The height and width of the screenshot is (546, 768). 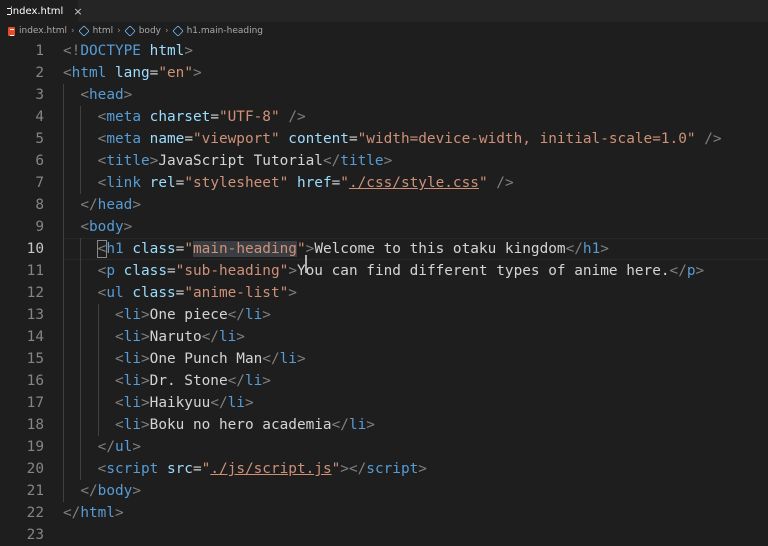 I want to click on code-line: 17 <li>Haikyuu</li>, so click(x=384, y=403).